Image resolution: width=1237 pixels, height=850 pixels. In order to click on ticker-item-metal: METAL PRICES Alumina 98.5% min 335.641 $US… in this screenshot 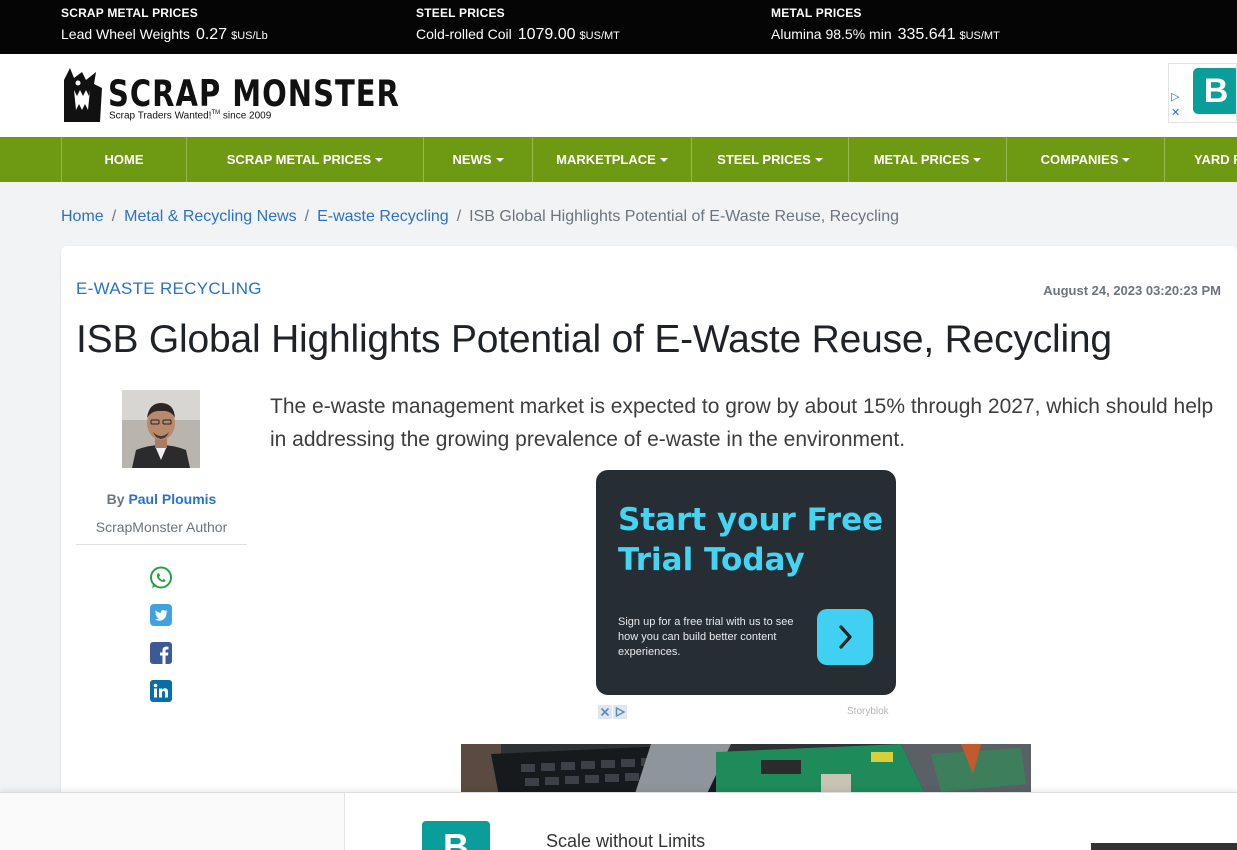, I will do `click(885, 25)`.